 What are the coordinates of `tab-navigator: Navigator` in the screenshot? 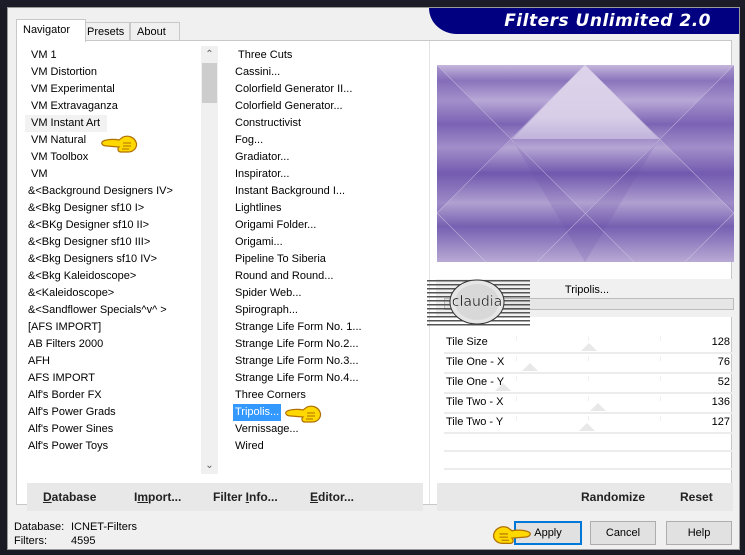 It's located at (51, 30).